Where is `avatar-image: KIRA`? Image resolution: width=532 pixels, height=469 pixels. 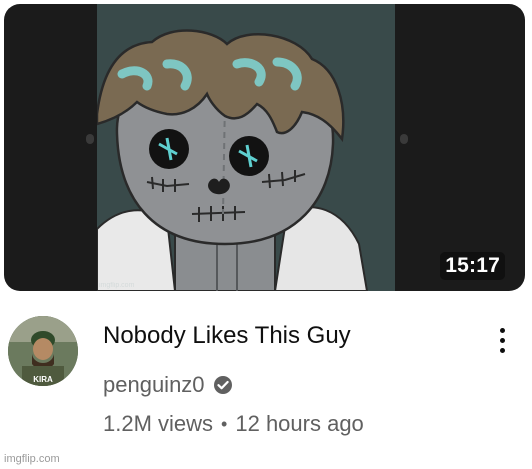
avatar-image: KIRA is located at coordinates (43, 351).